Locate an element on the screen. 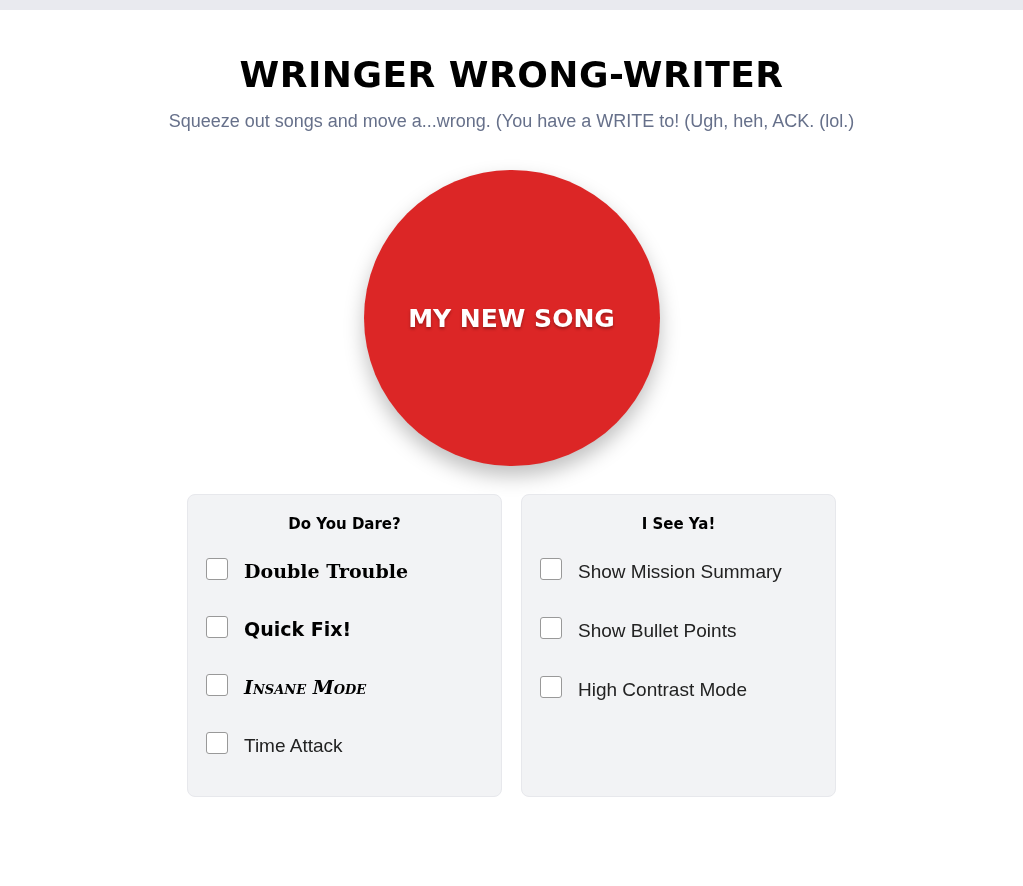  option-label: Show Bullet Points is located at coordinates (657, 630).